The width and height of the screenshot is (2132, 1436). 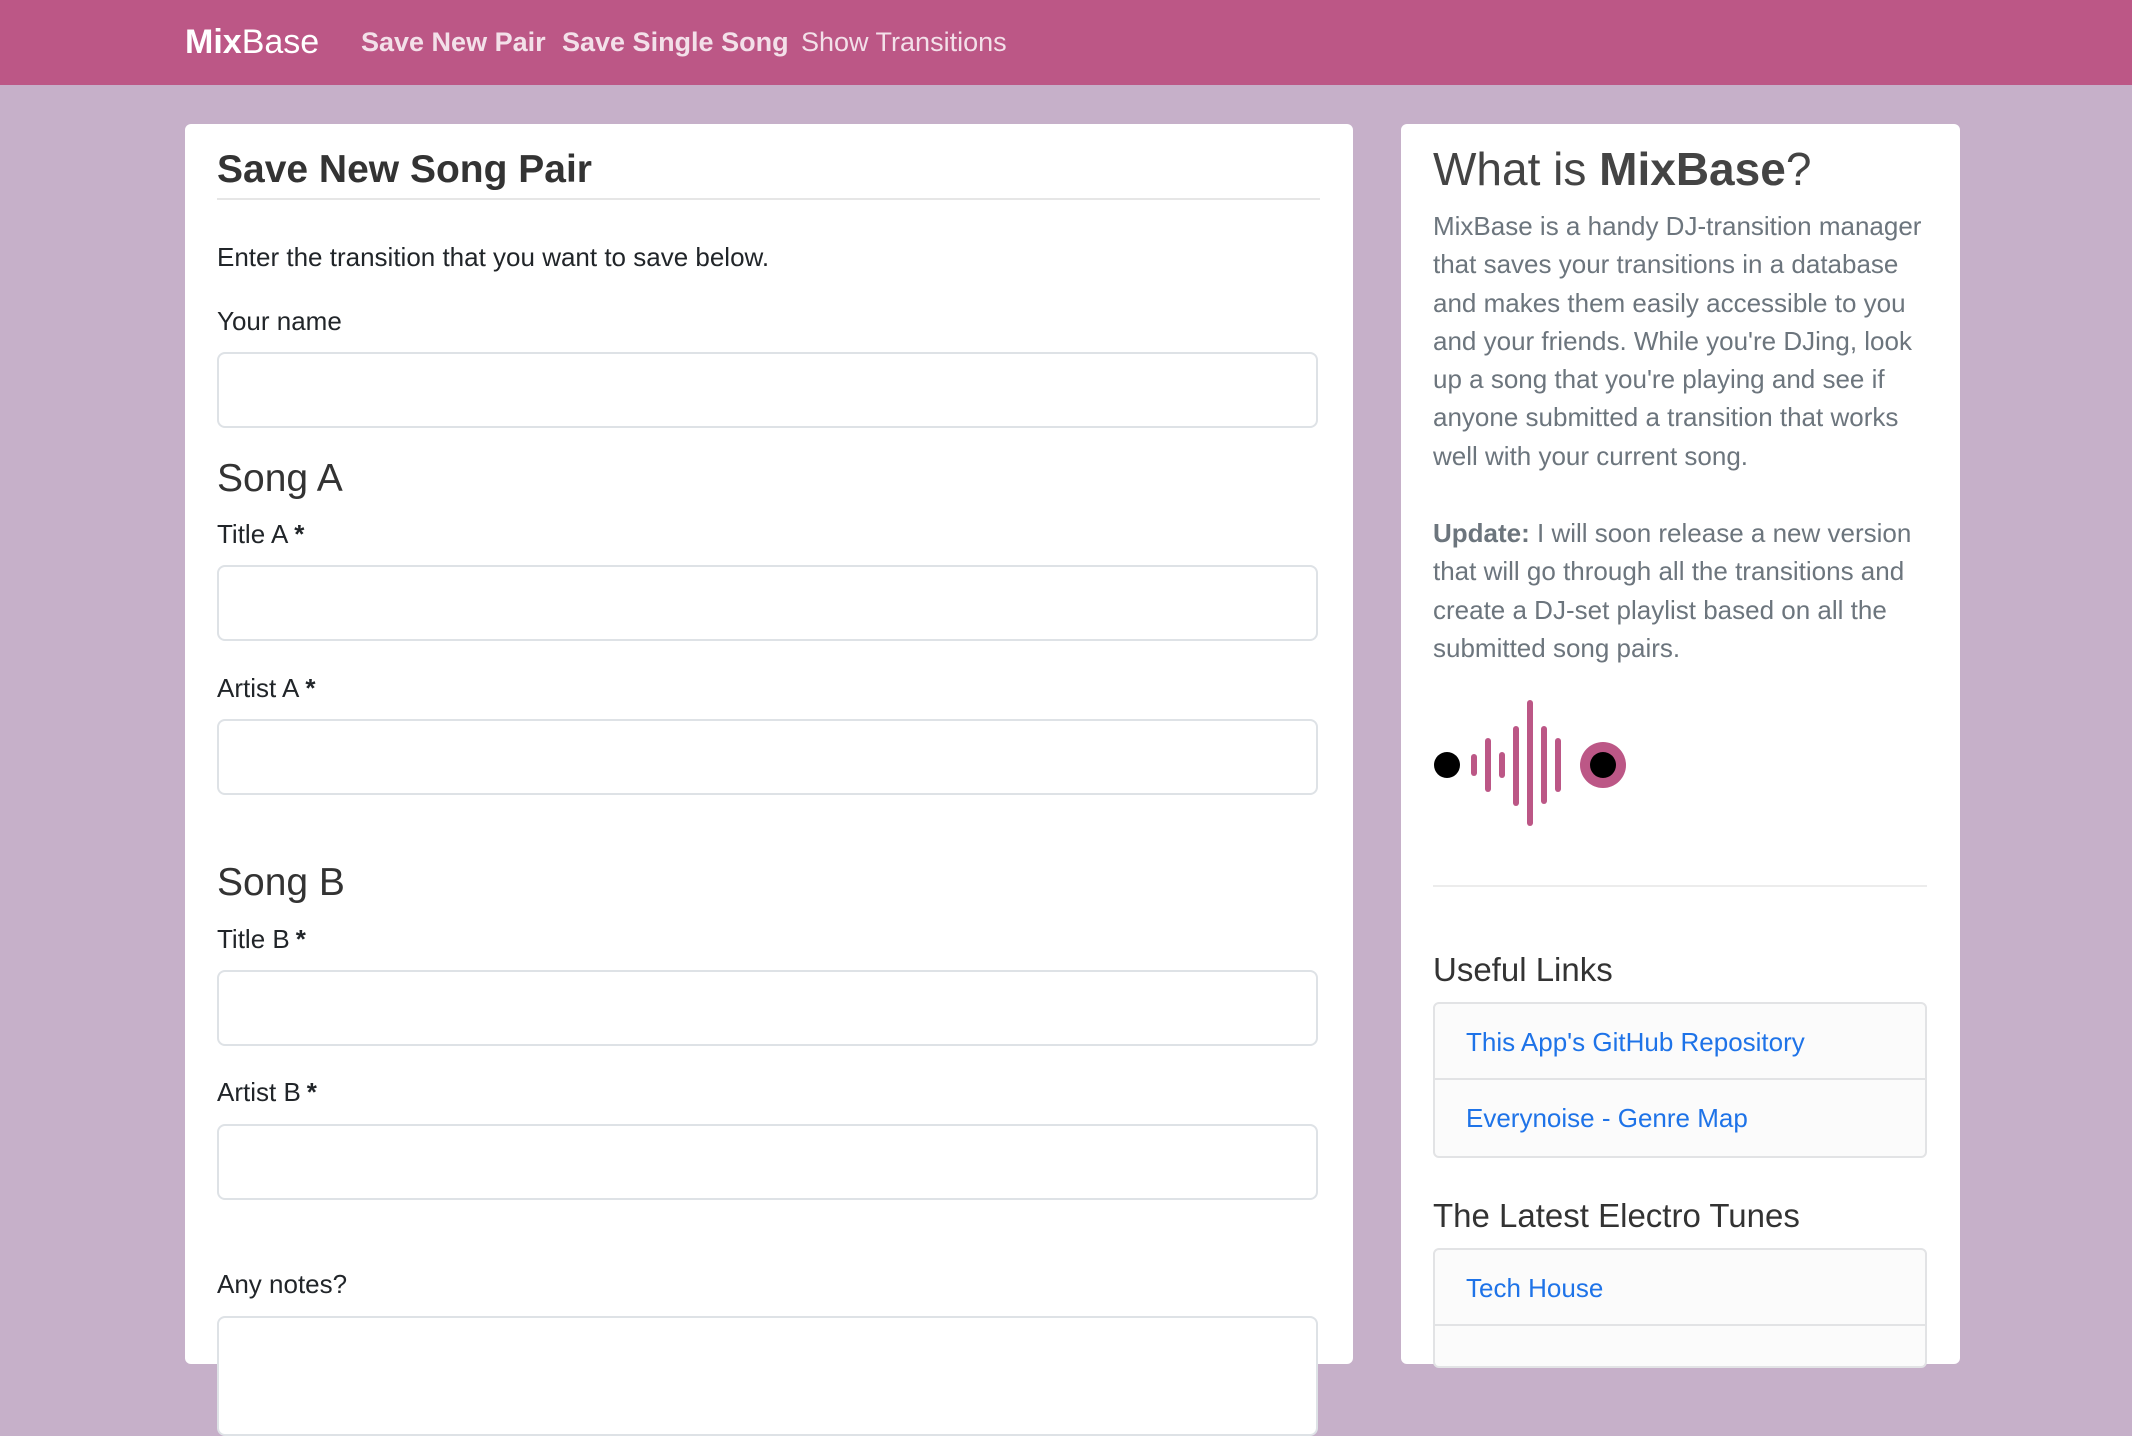 I want to click on artist-a-label-text: Artist A, so click(x=258, y=688).